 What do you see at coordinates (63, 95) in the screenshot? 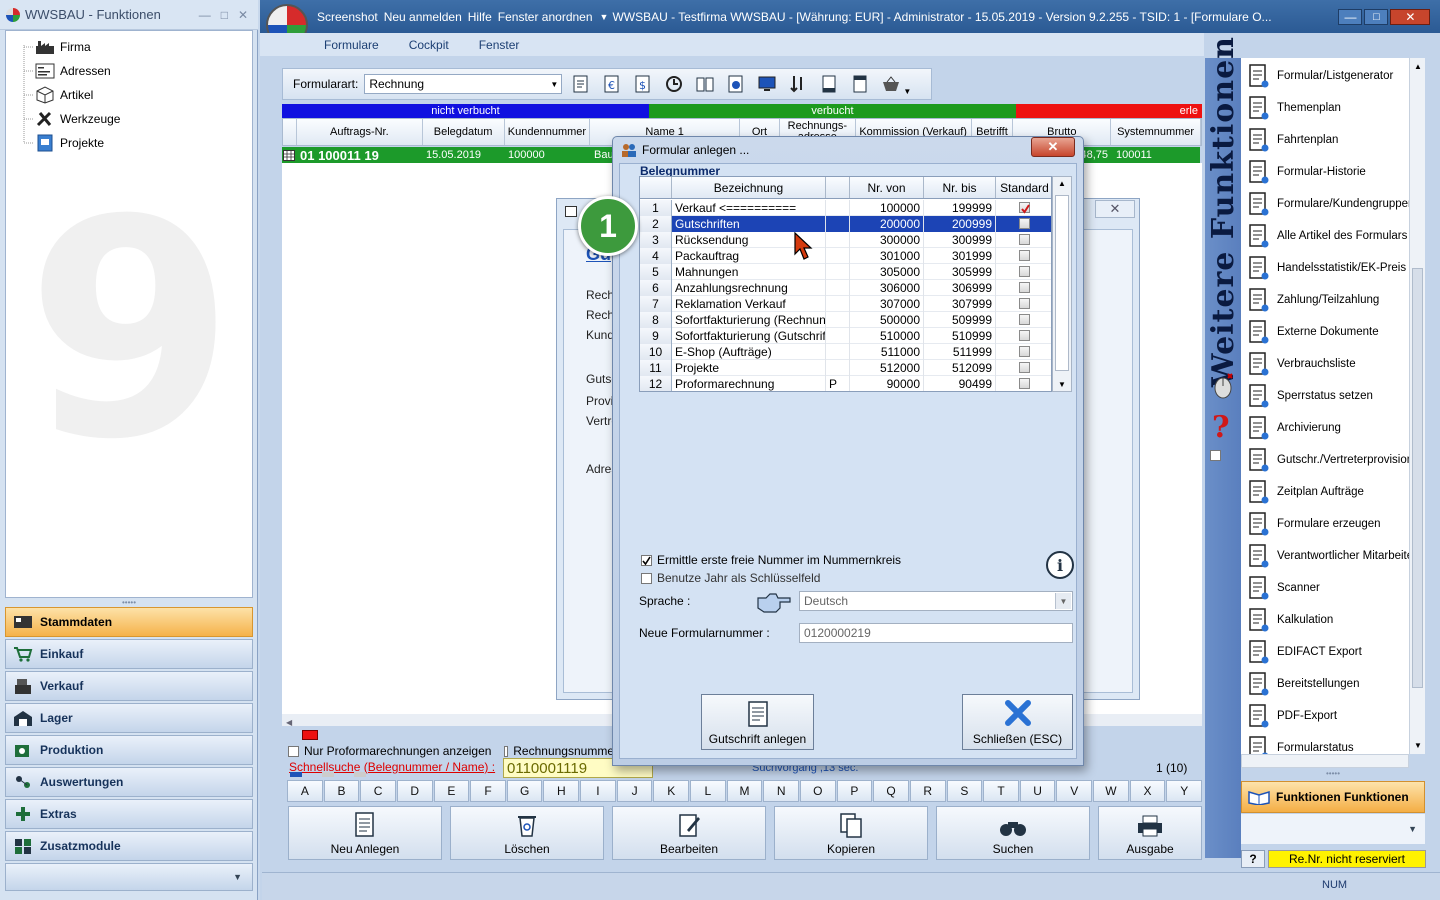
I see `tree-item-artikel: Artikel` at bounding box center [63, 95].